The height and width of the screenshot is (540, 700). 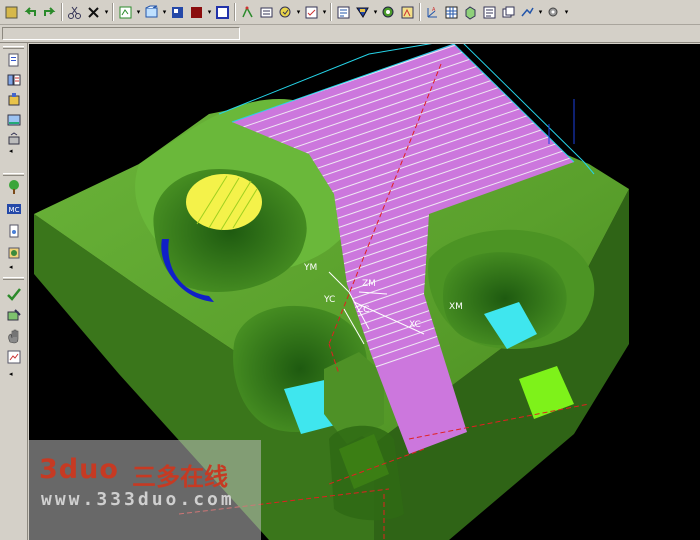 What do you see at coordinates (30, 12) in the screenshot?
I see `undo-icon` at bounding box center [30, 12].